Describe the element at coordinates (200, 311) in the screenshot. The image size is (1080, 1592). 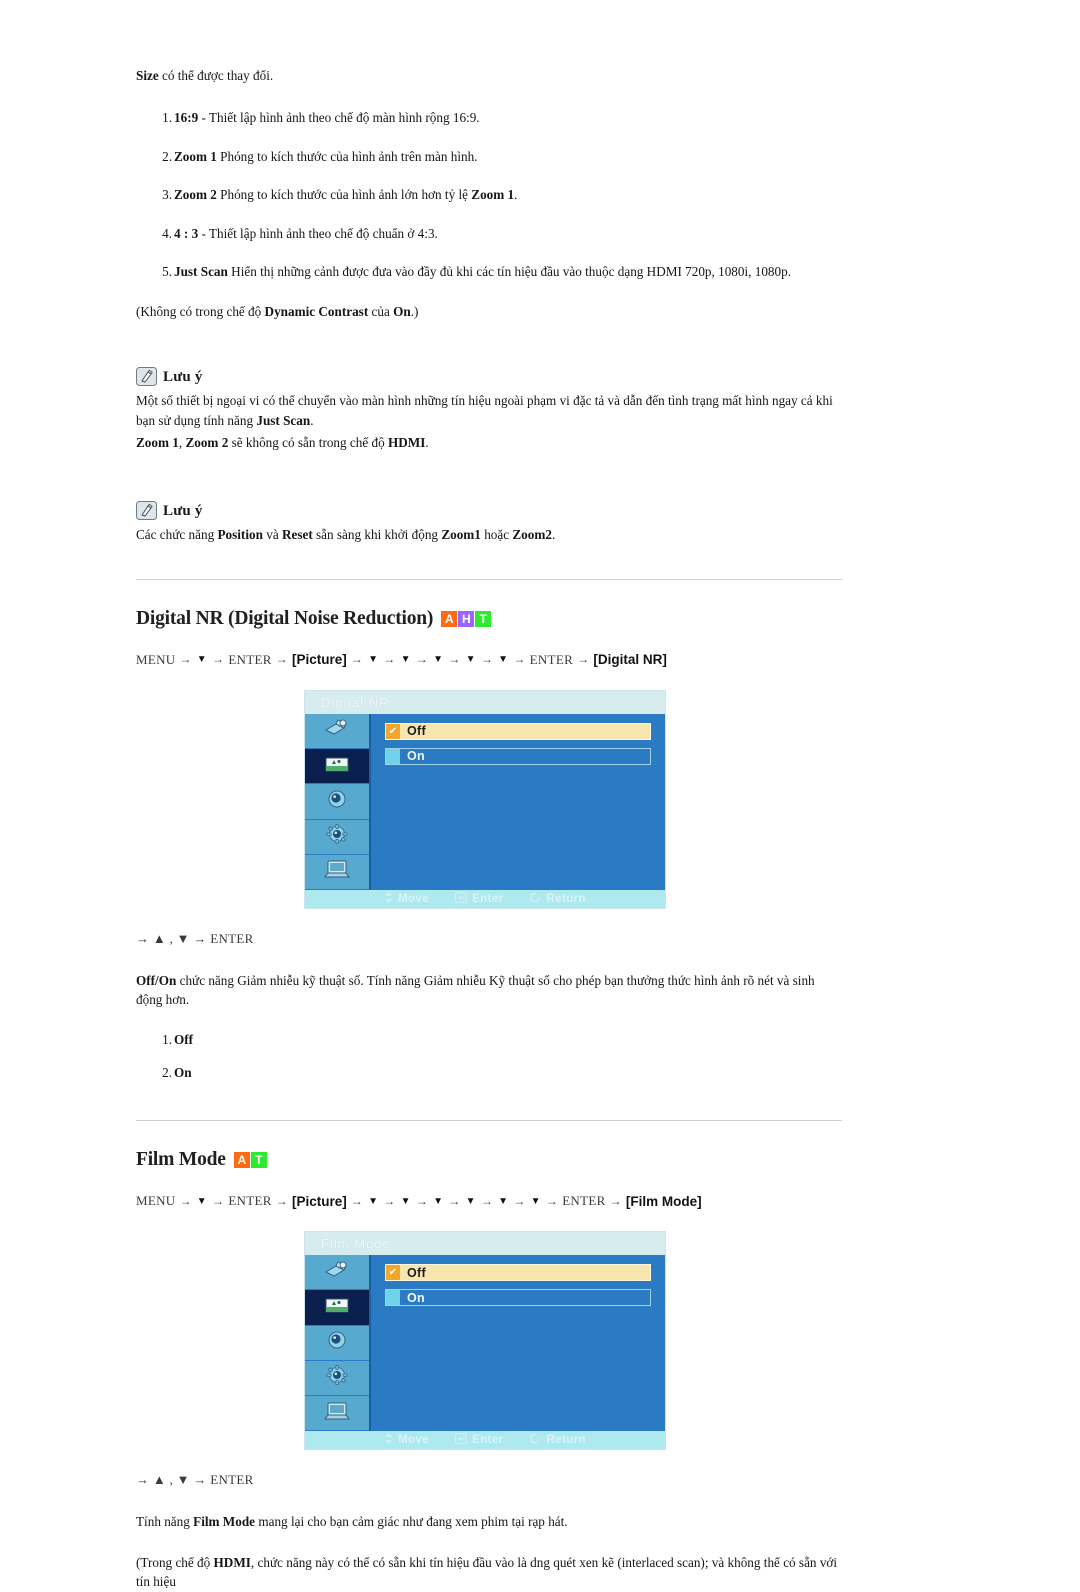
I see `dcn-pre: (Không có trong chế độ` at that location.